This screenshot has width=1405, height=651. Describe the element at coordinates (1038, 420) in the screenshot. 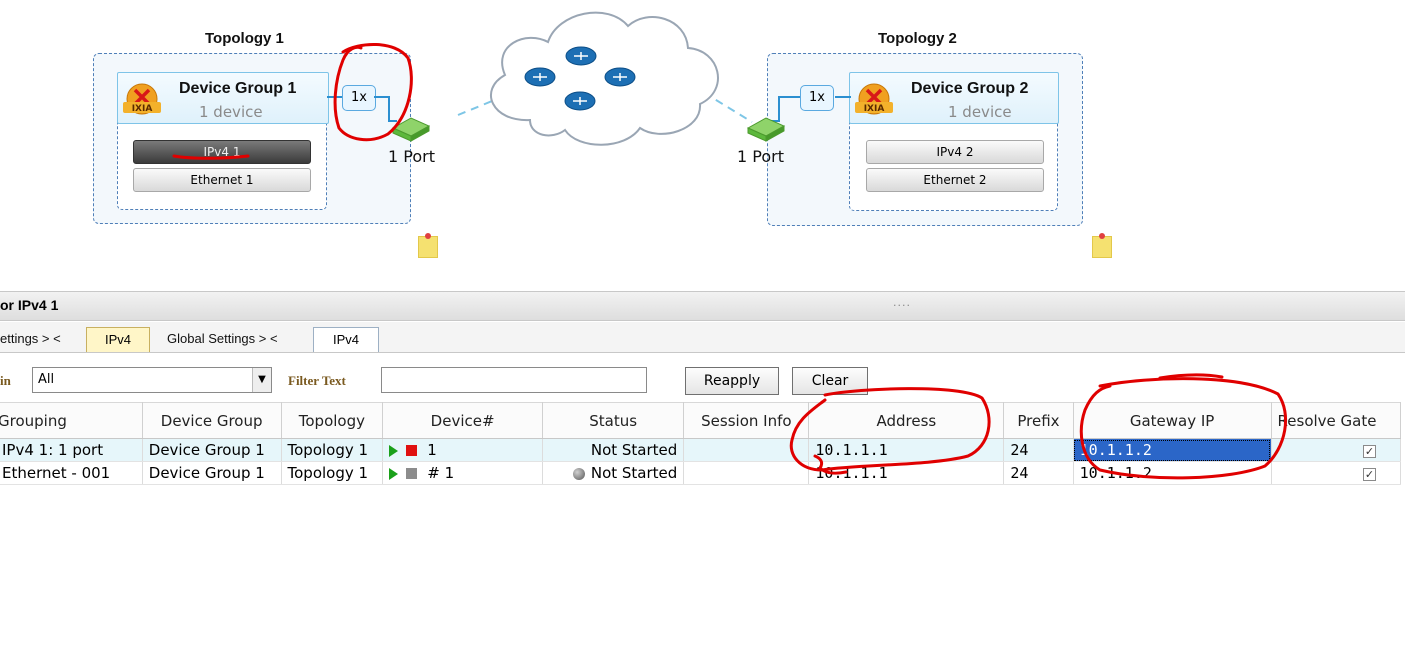

I see `column-header-prefix: Prefix` at that location.